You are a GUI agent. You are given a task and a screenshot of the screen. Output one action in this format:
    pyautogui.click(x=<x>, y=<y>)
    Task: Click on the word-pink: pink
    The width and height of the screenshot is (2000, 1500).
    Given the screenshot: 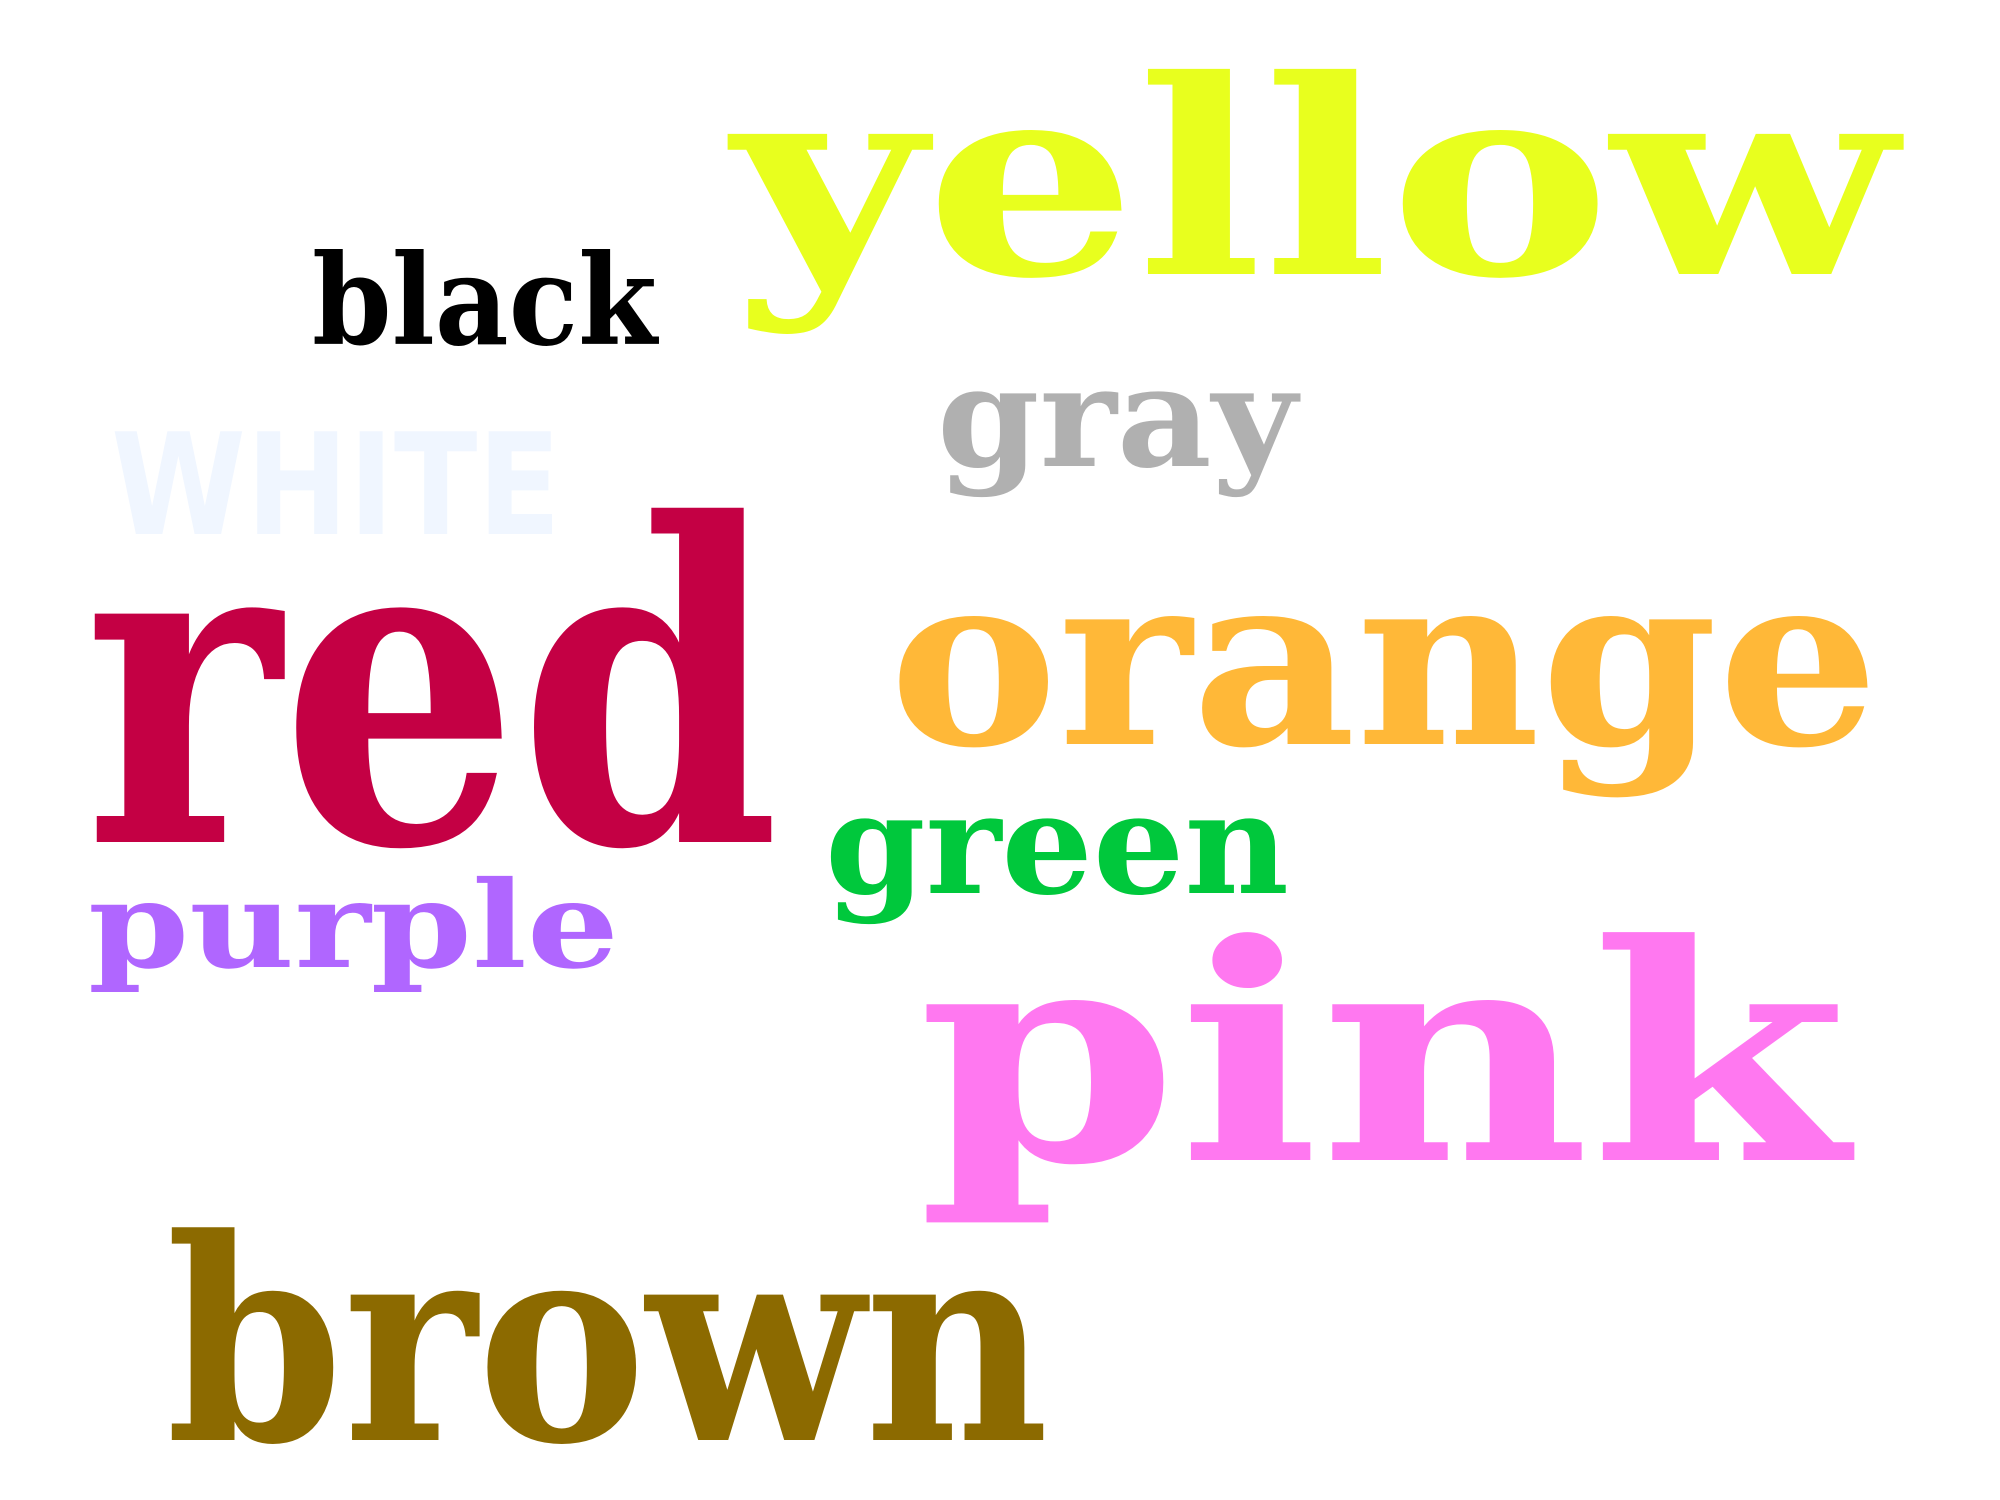 What is the action you would take?
    pyautogui.click(x=1388, y=1054)
    